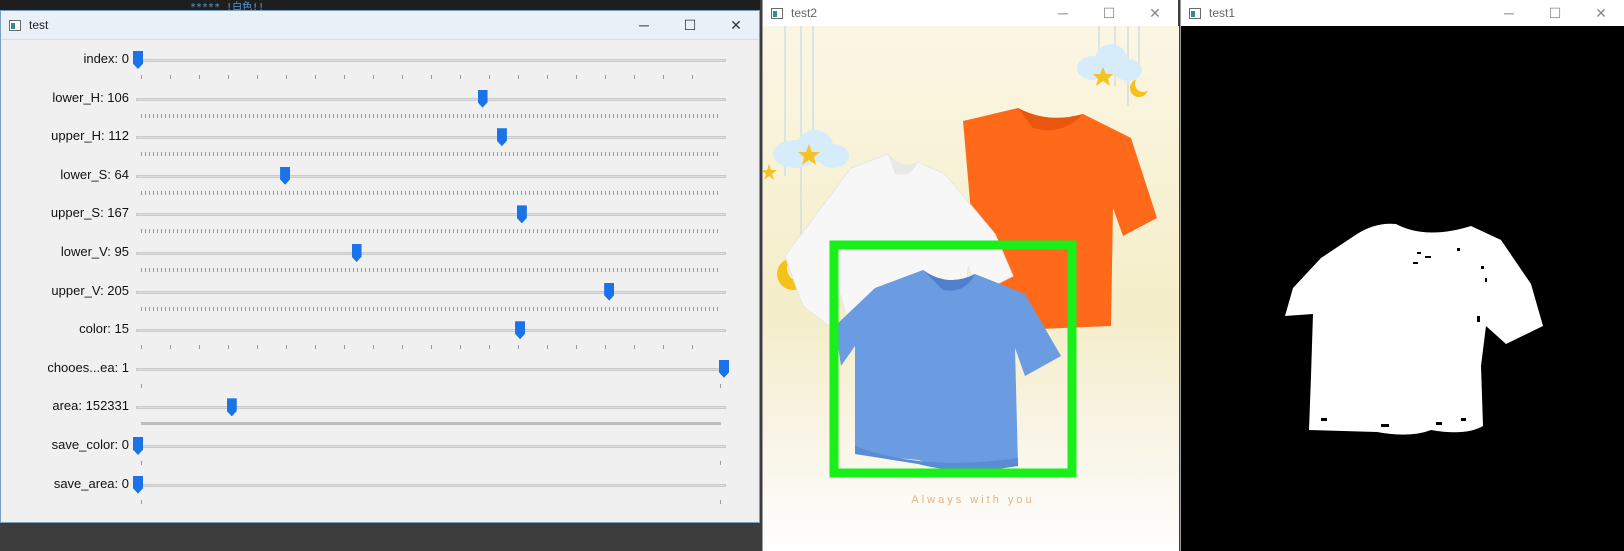  What do you see at coordinates (94, 174) in the screenshot?
I see `trackbar-label: lower_S: 64` at bounding box center [94, 174].